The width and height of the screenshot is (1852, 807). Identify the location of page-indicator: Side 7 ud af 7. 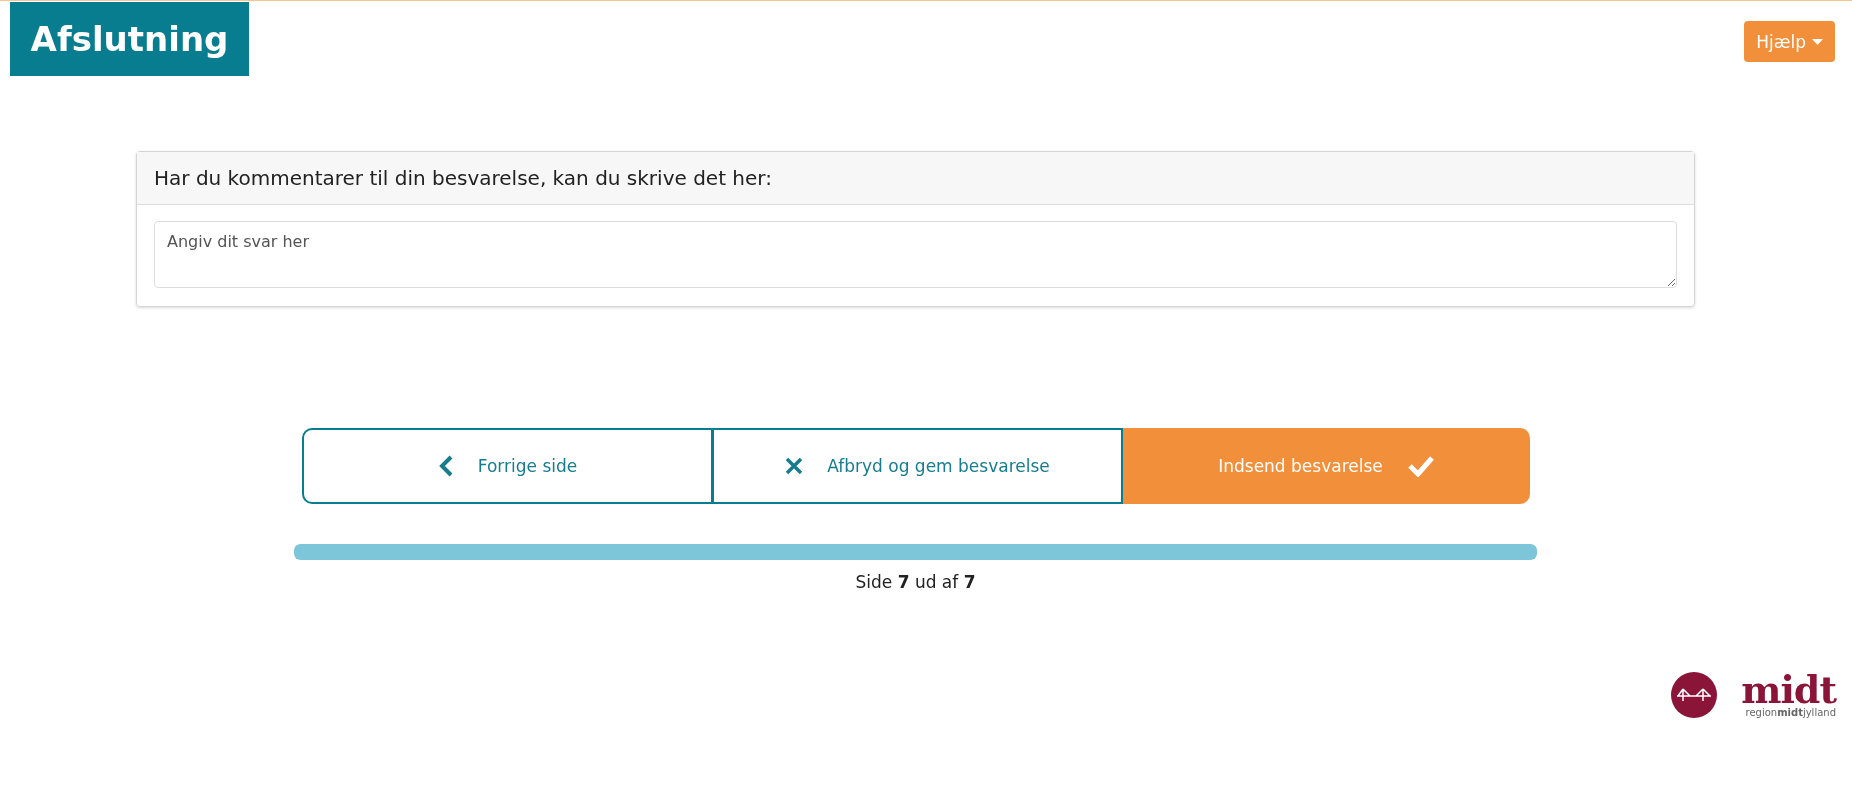
(915, 582).